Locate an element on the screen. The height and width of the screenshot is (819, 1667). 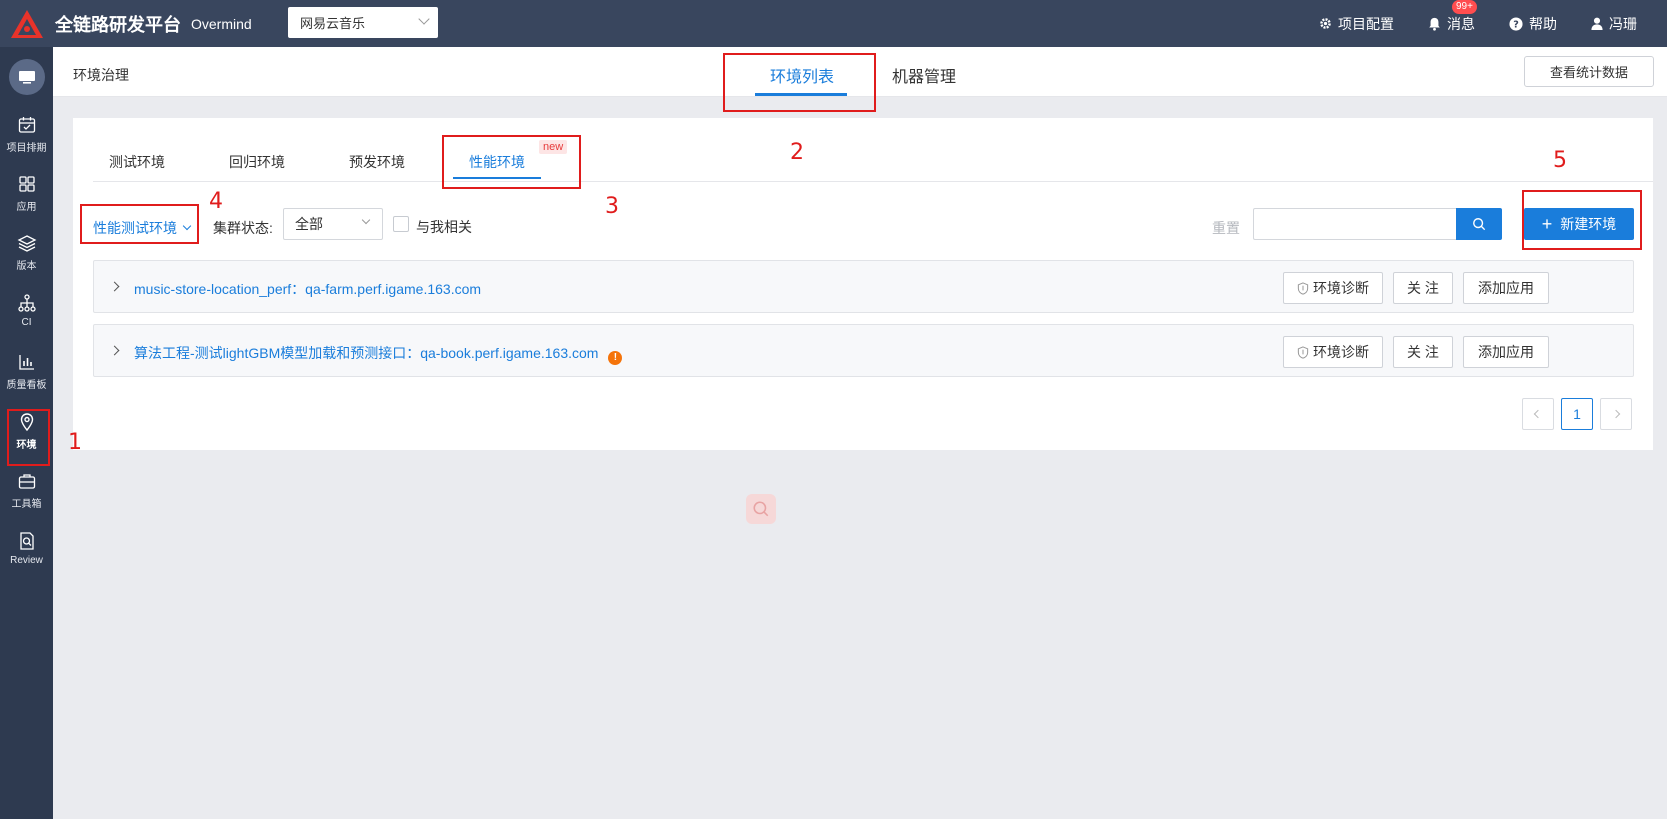
breadcrumb: 环境治理 is located at coordinates (101, 75).